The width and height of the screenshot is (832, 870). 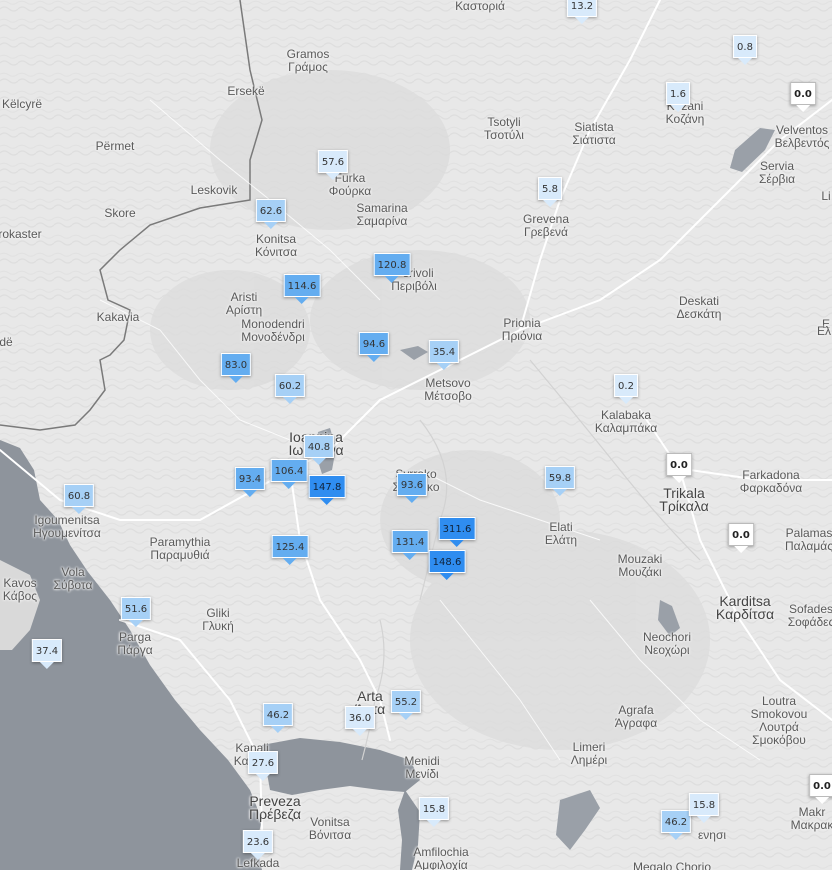 I want to click on rain-marker: 120.8, so click(x=392, y=268).